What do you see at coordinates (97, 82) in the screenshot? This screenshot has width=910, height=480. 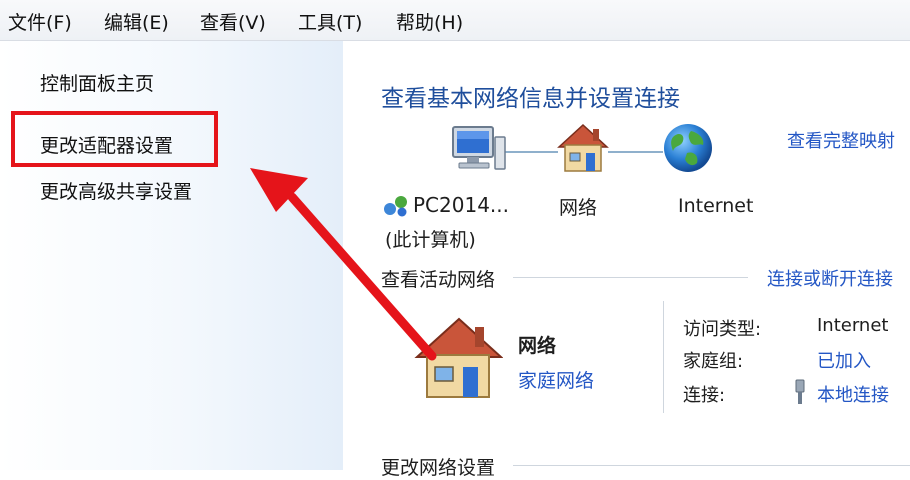 I see `control-panel-home-link: 控制面板主页` at bounding box center [97, 82].